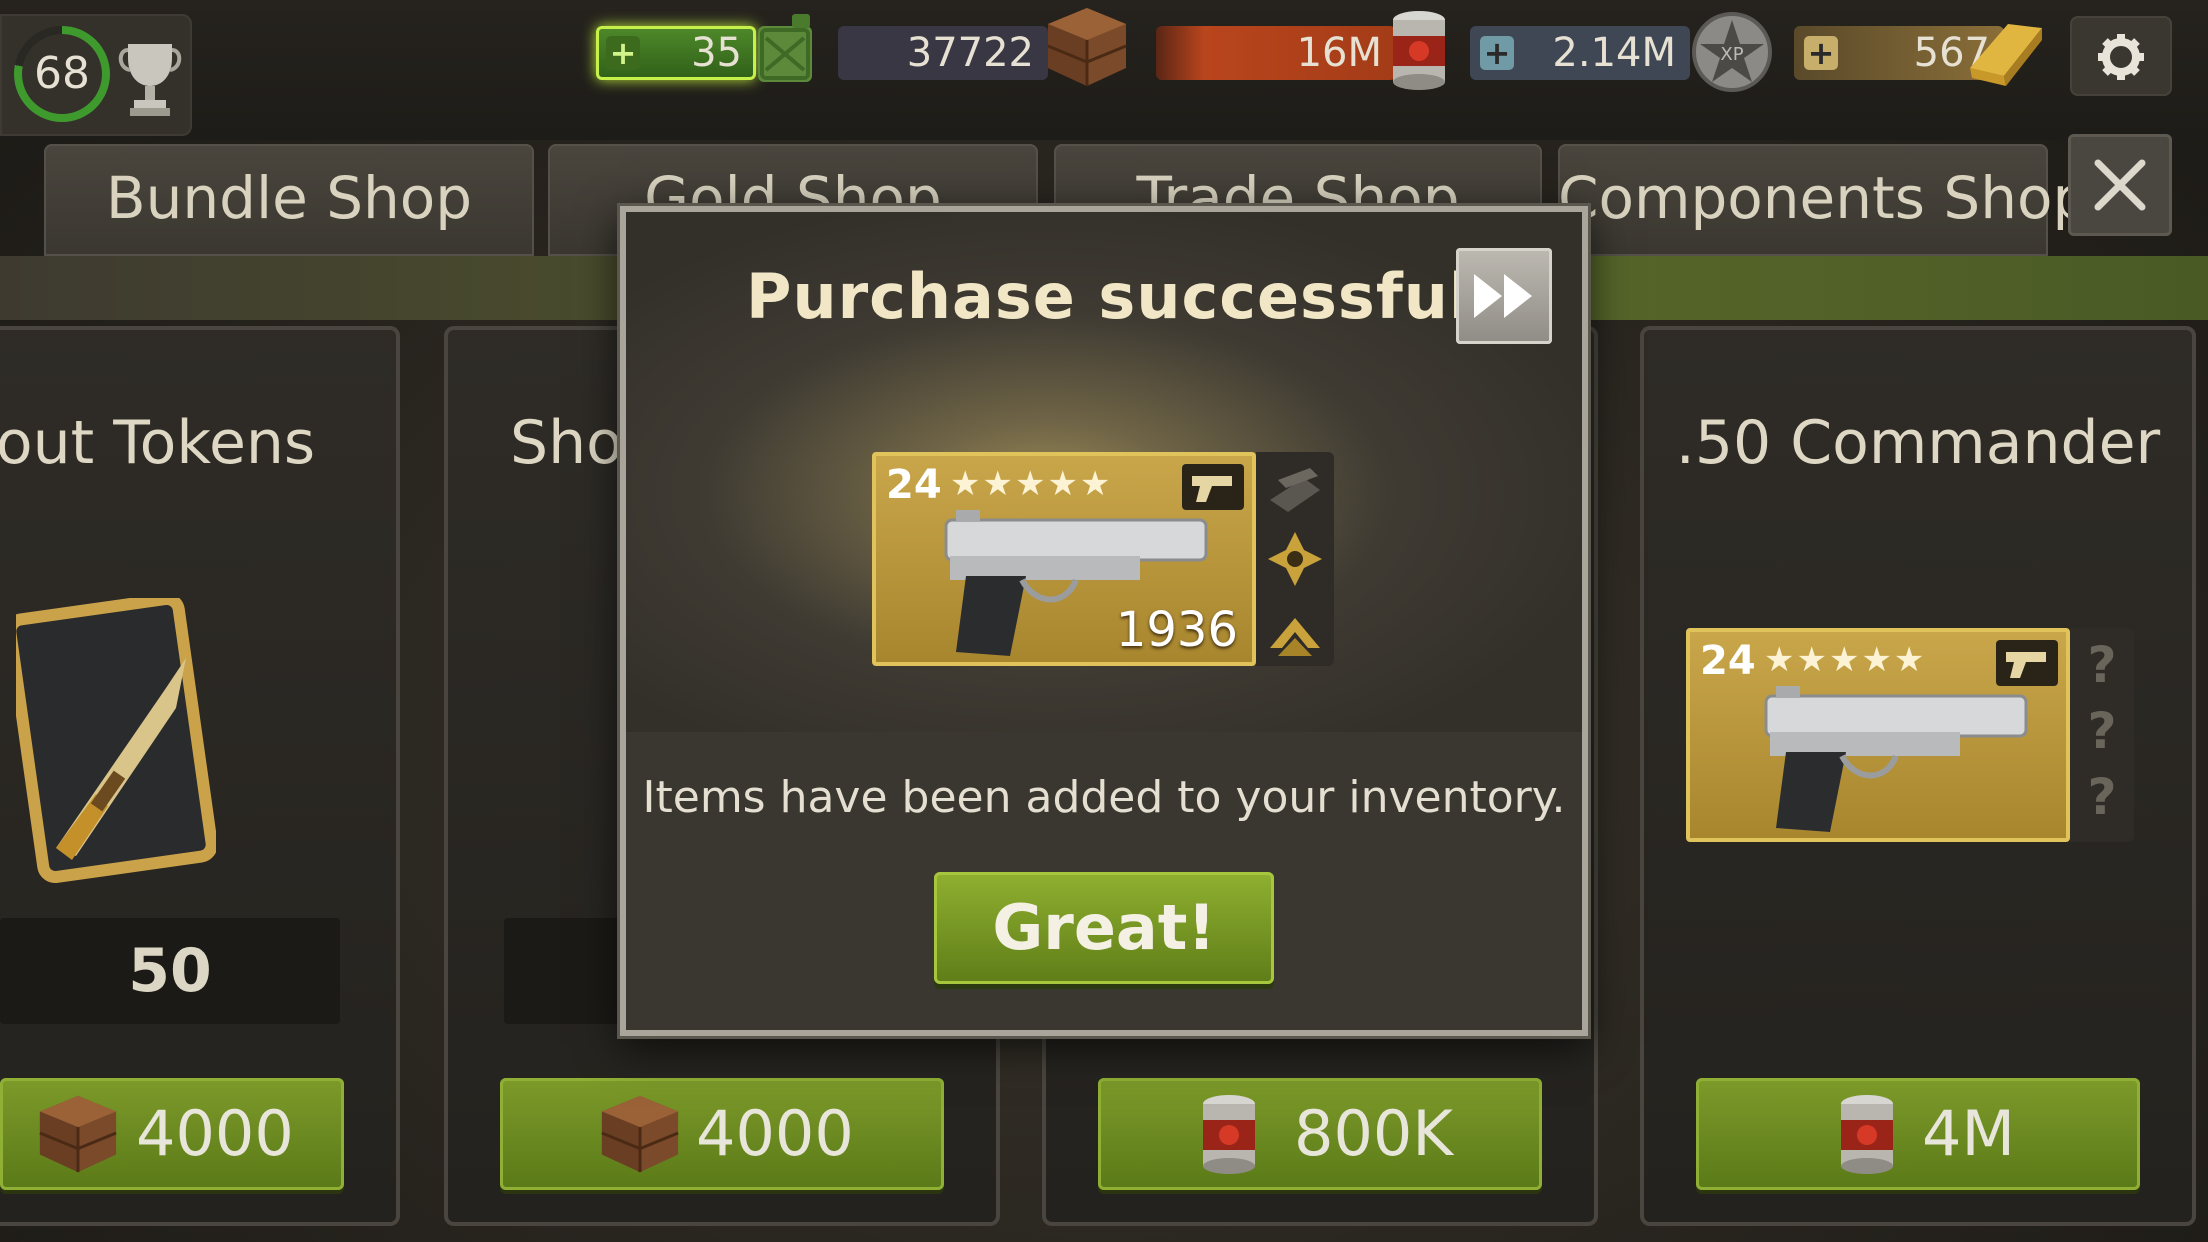  I want to click on add-gold-icon: +, so click(1821, 53).